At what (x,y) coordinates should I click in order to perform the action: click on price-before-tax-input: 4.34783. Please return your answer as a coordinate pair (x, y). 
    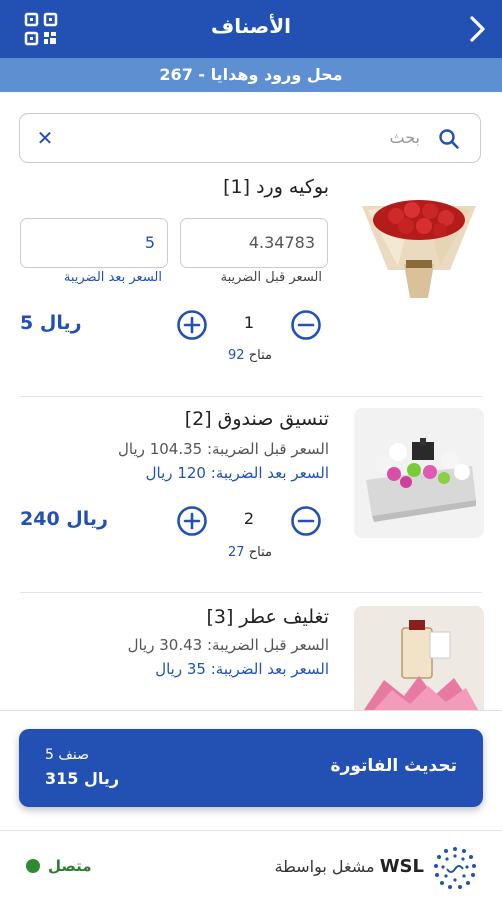
    Looking at the image, I should click on (254, 243).